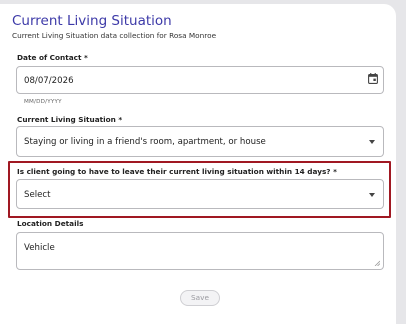  What do you see at coordinates (200, 298) in the screenshot?
I see `save-button: Save` at bounding box center [200, 298].